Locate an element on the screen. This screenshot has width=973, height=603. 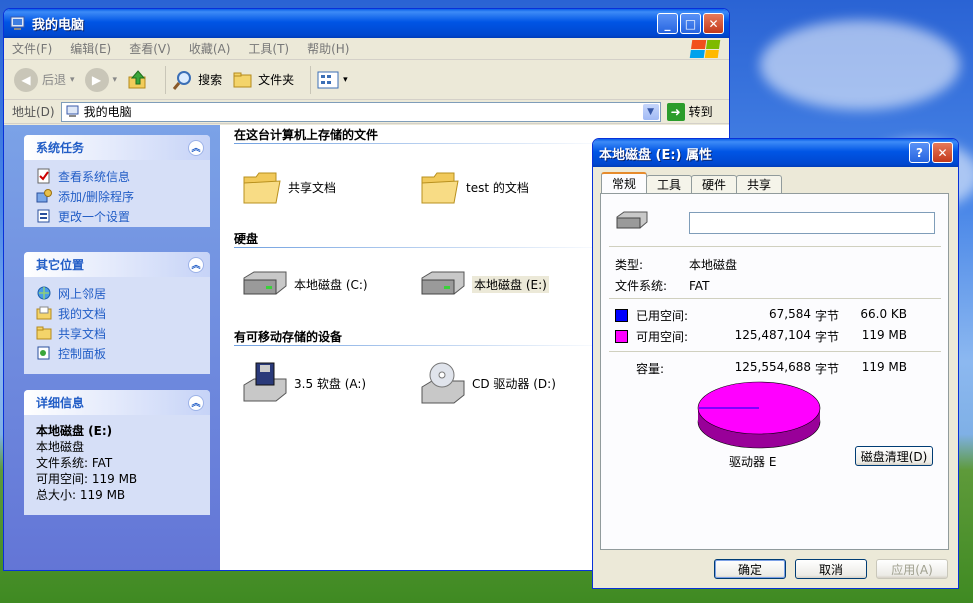
place-label: 控制面板 is located at coordinates (82, 353).